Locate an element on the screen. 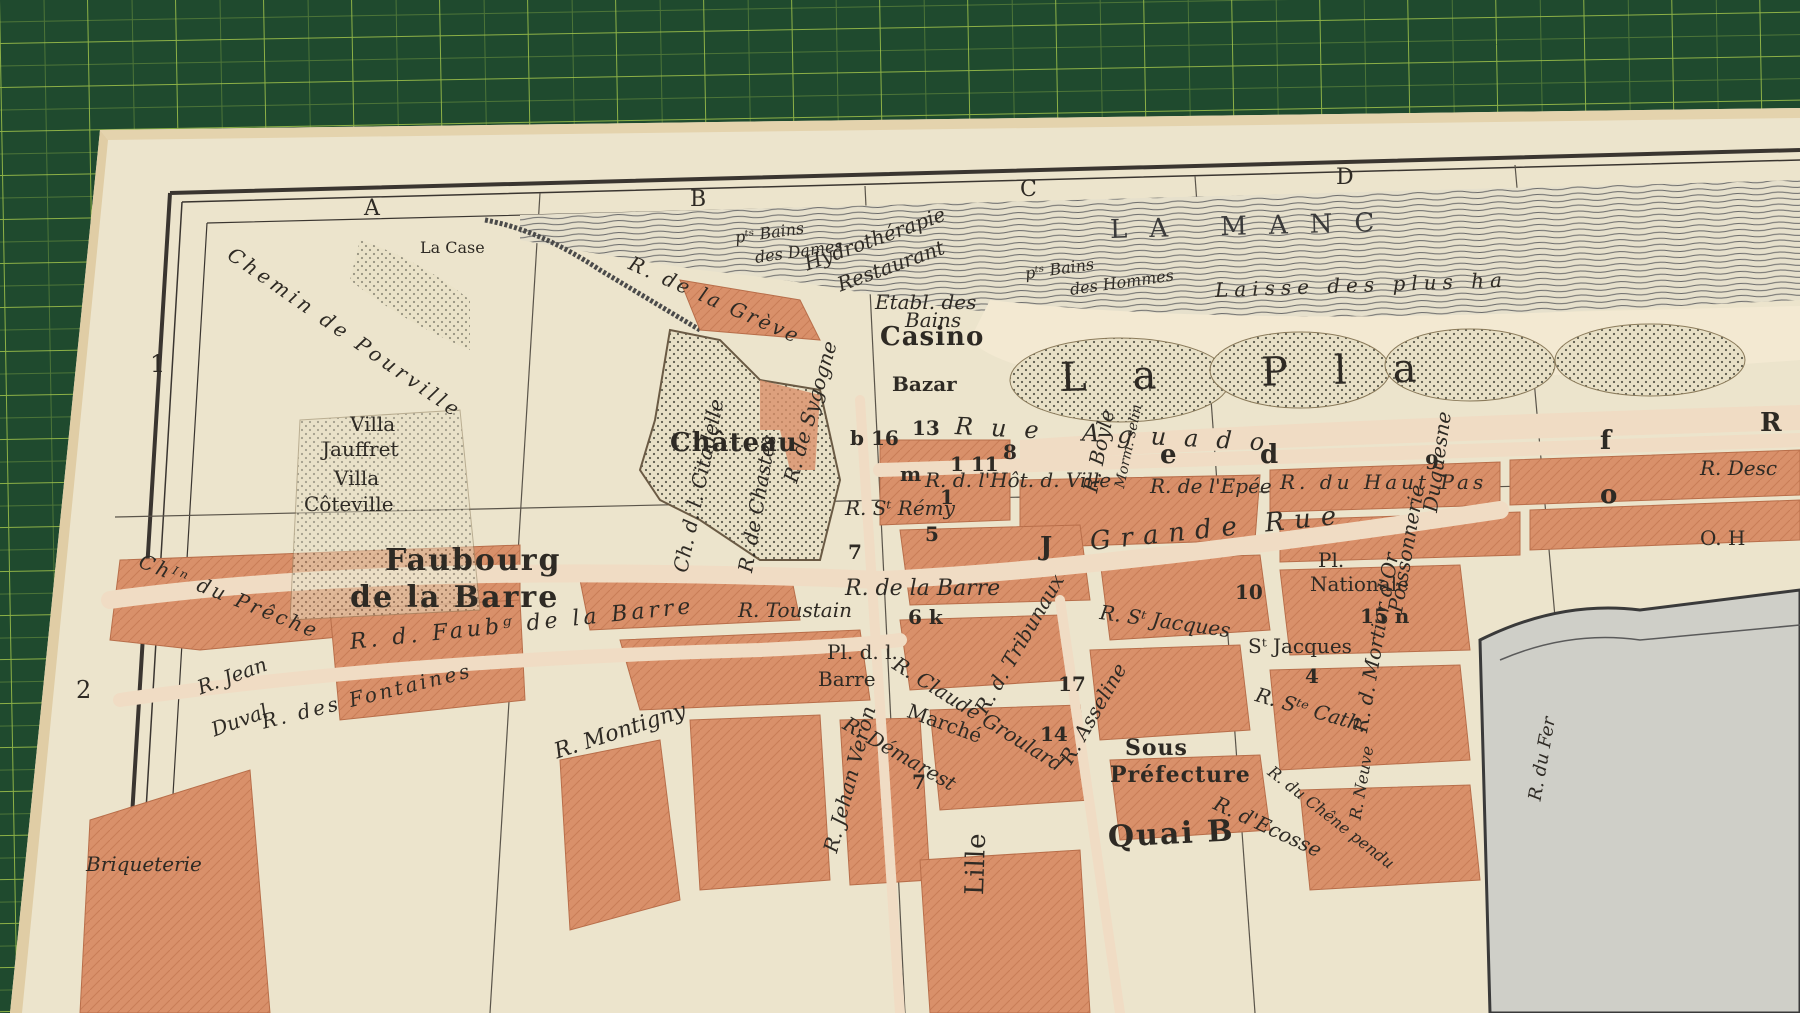 This screenshot has height=1013, width=1800. grid-column-b: B is located at coordinates (699, 199).